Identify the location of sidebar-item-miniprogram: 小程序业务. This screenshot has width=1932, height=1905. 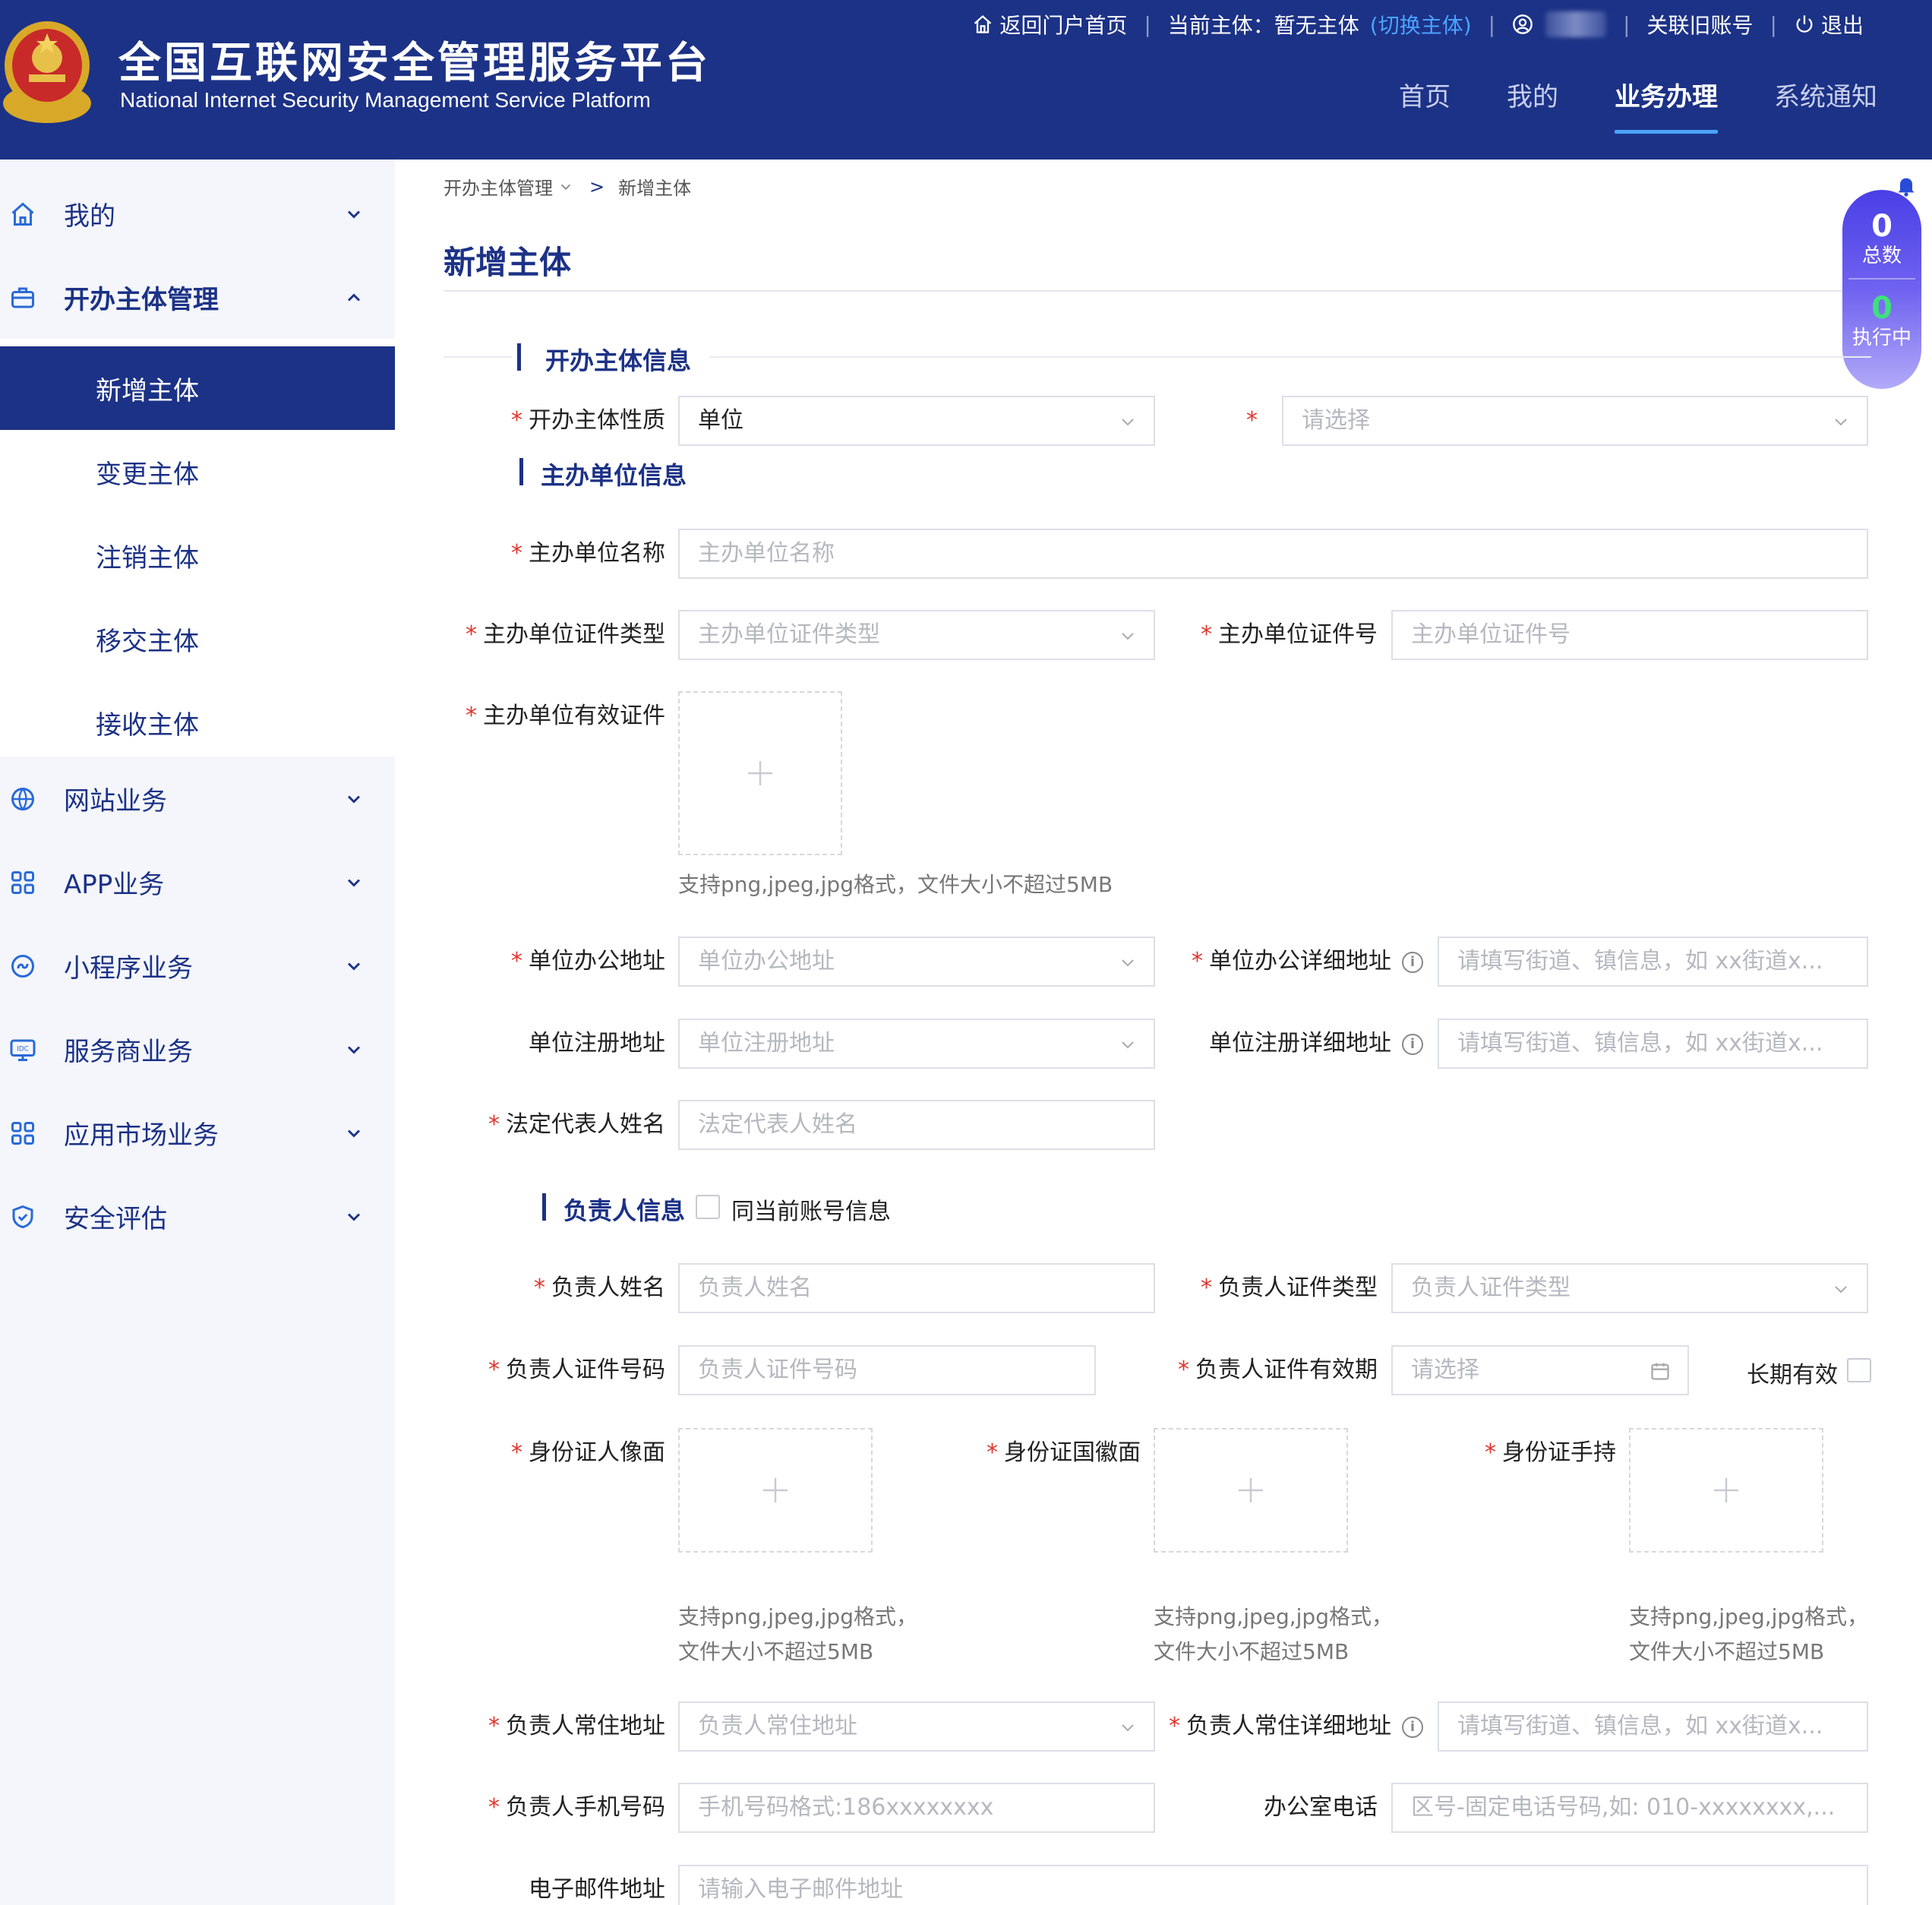
(197, 965).